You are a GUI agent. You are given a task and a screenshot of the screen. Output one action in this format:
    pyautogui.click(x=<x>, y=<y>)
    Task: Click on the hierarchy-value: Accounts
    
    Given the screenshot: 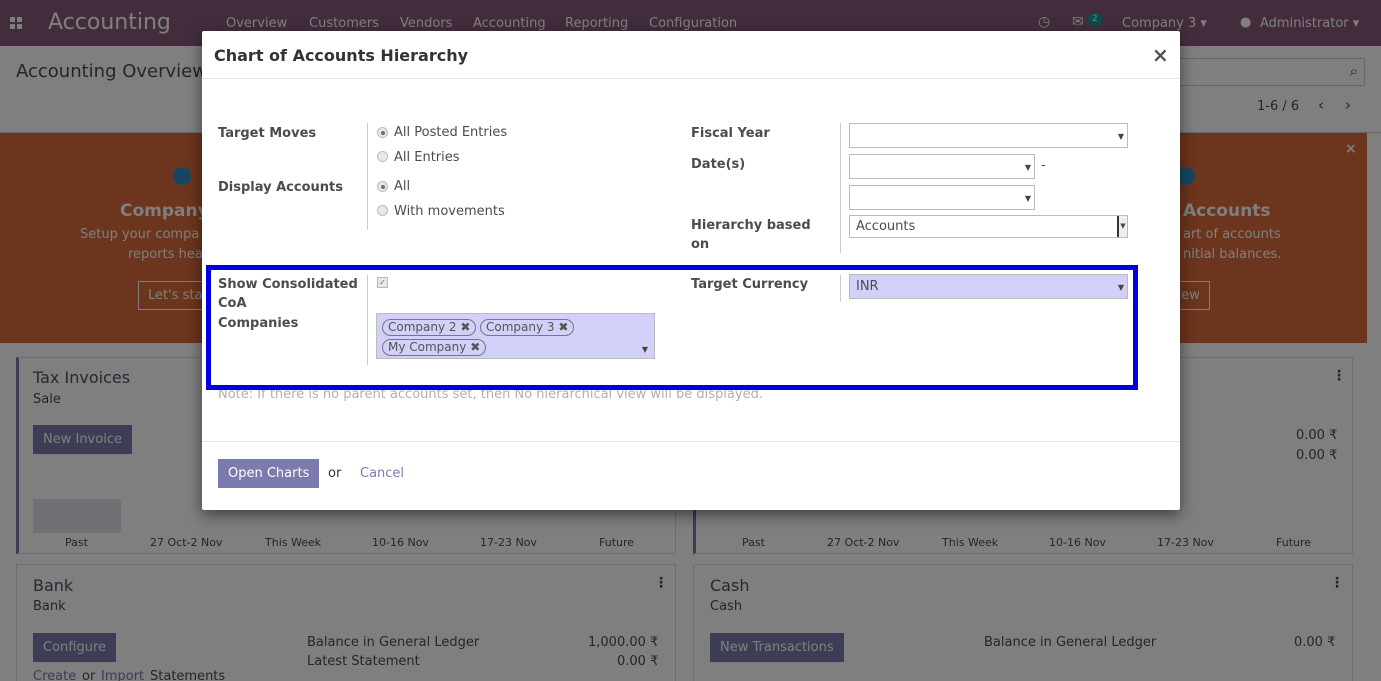 What is the action you would take?
    pyautogui.click(x=886, y=226)
    